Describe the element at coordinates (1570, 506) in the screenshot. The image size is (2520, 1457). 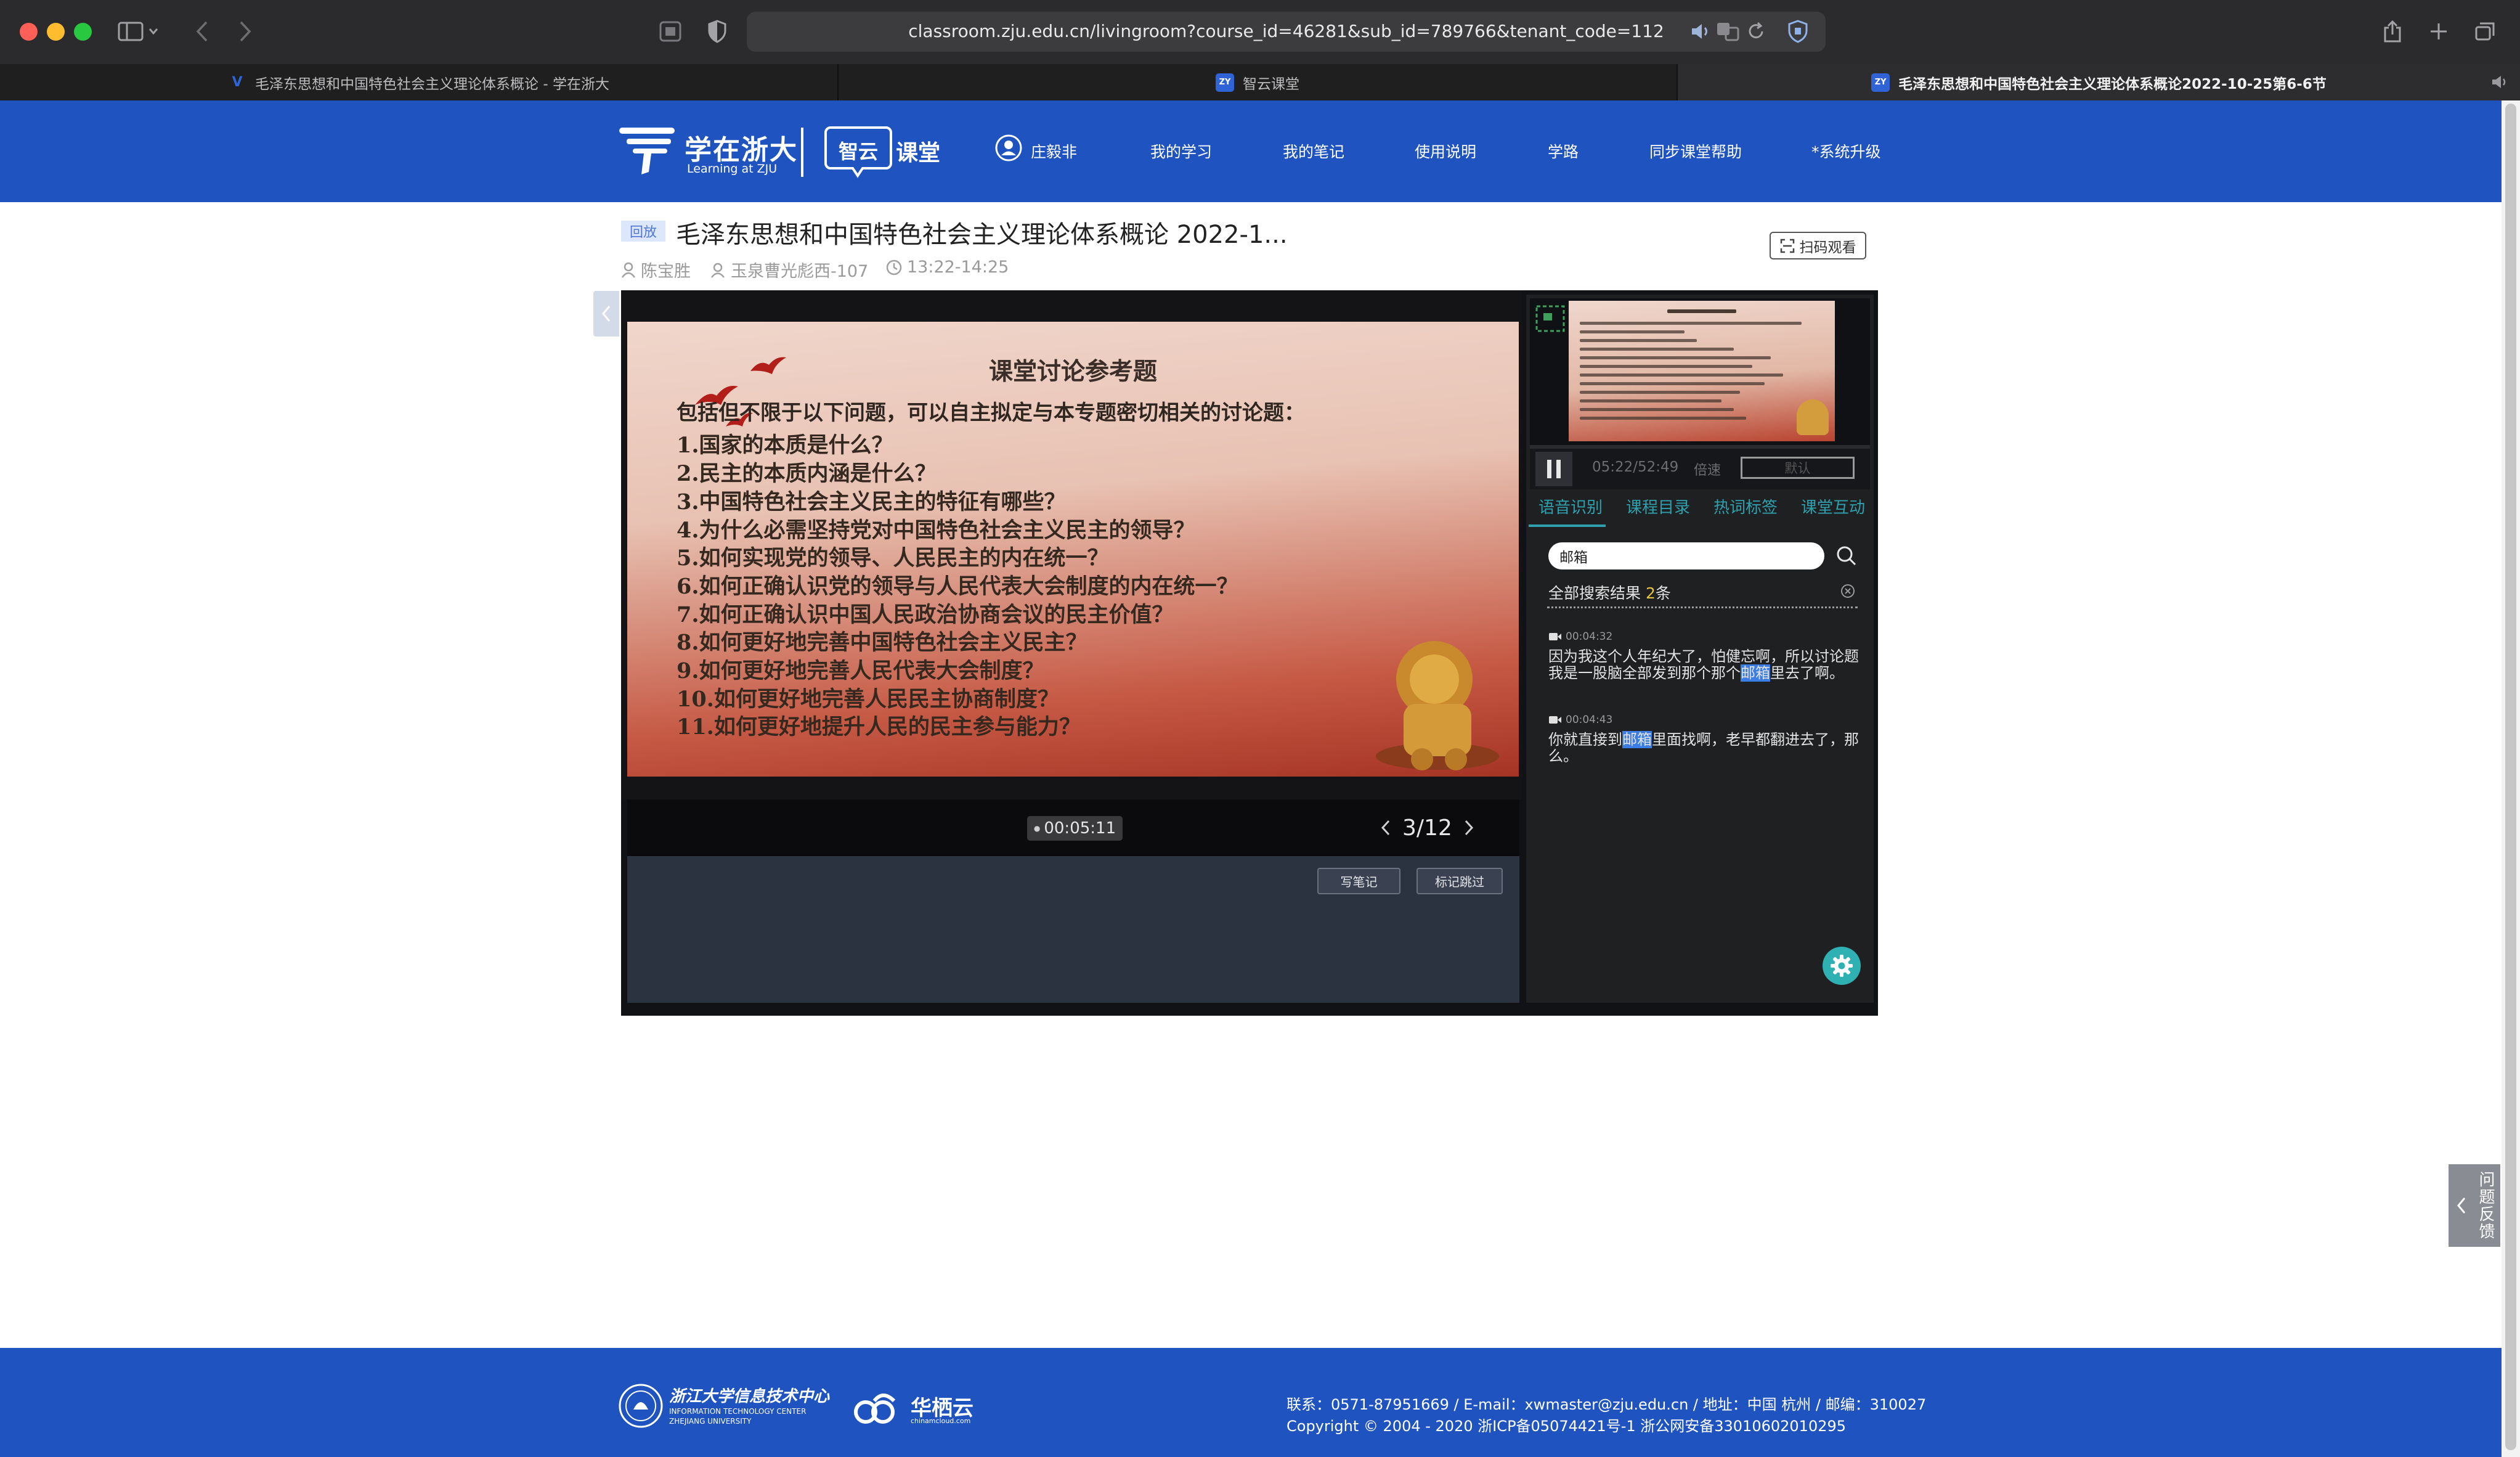
I see `tab-speech-recognition: 语音识别` at that location.